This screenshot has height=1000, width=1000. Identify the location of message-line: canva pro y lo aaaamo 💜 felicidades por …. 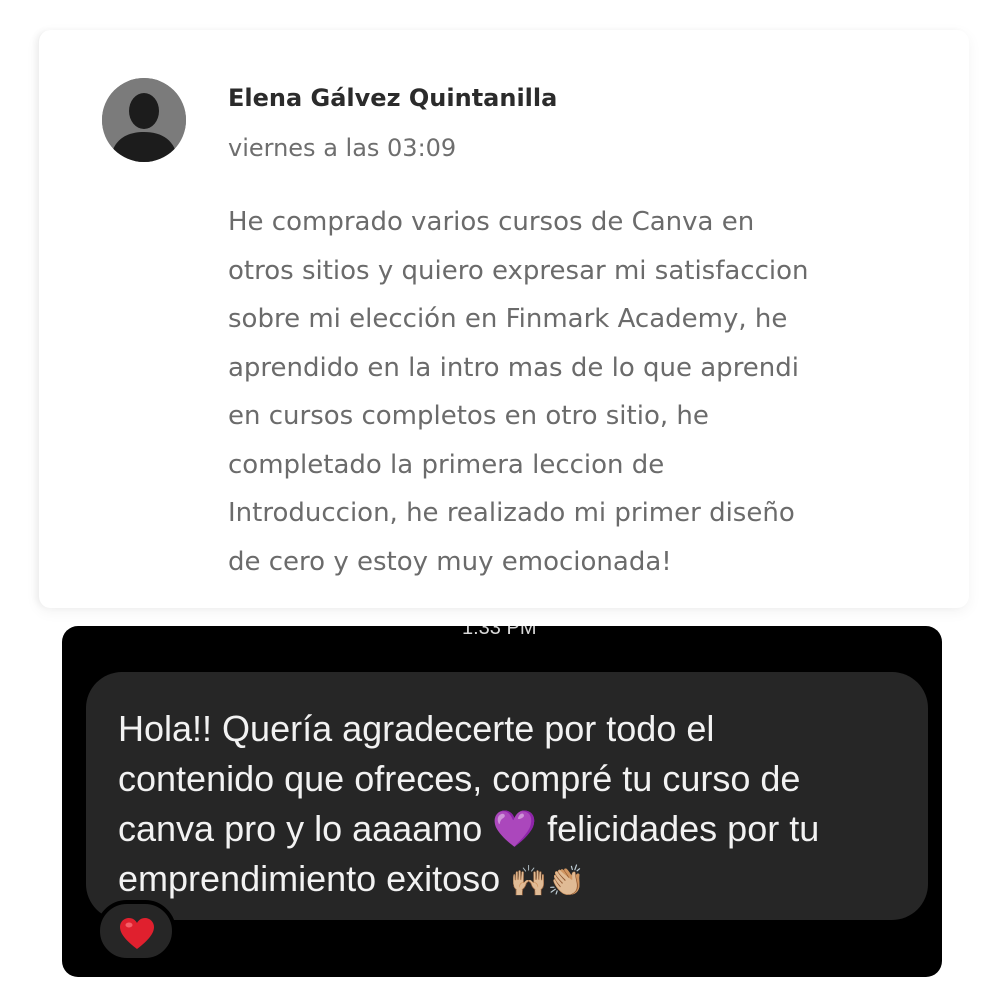
(468, 829).